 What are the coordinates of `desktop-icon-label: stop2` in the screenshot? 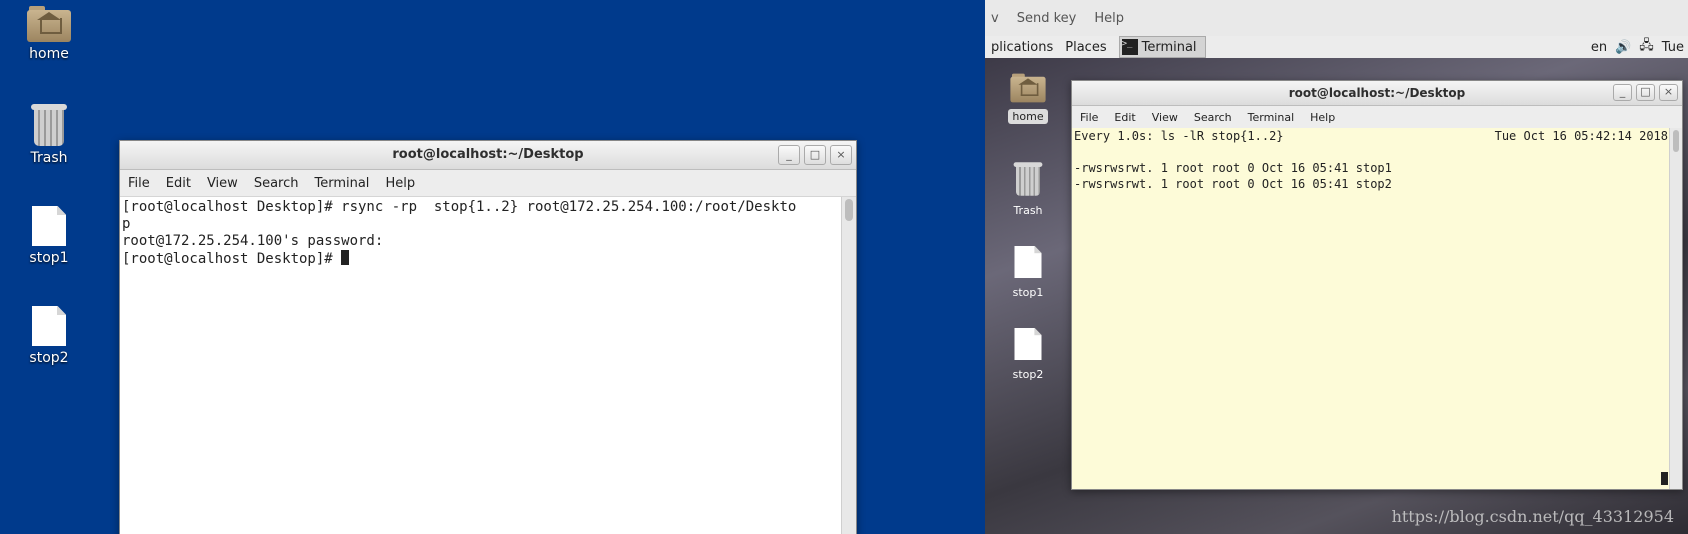 It's located at (49, 358).